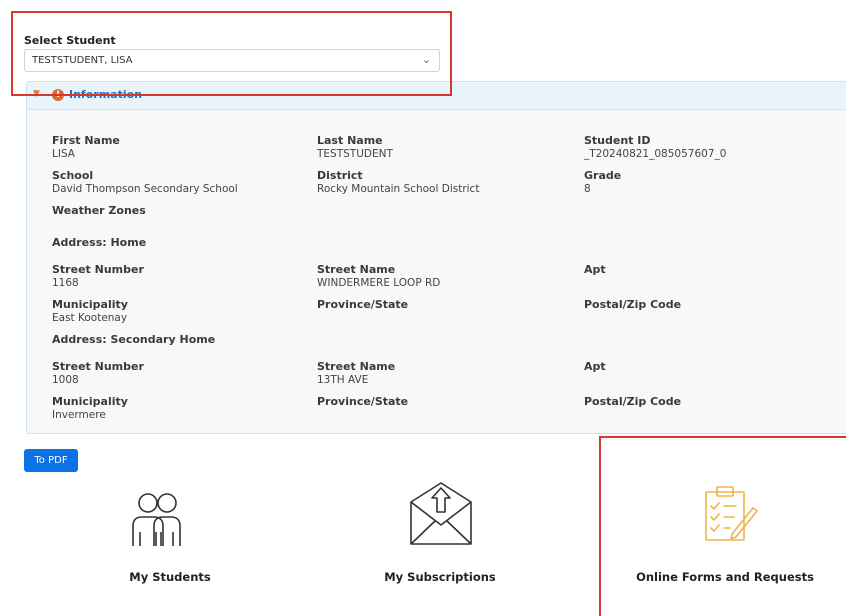 The image size is (846, 616). I want to click on home-province-label: Province/State, so click(363, 304).